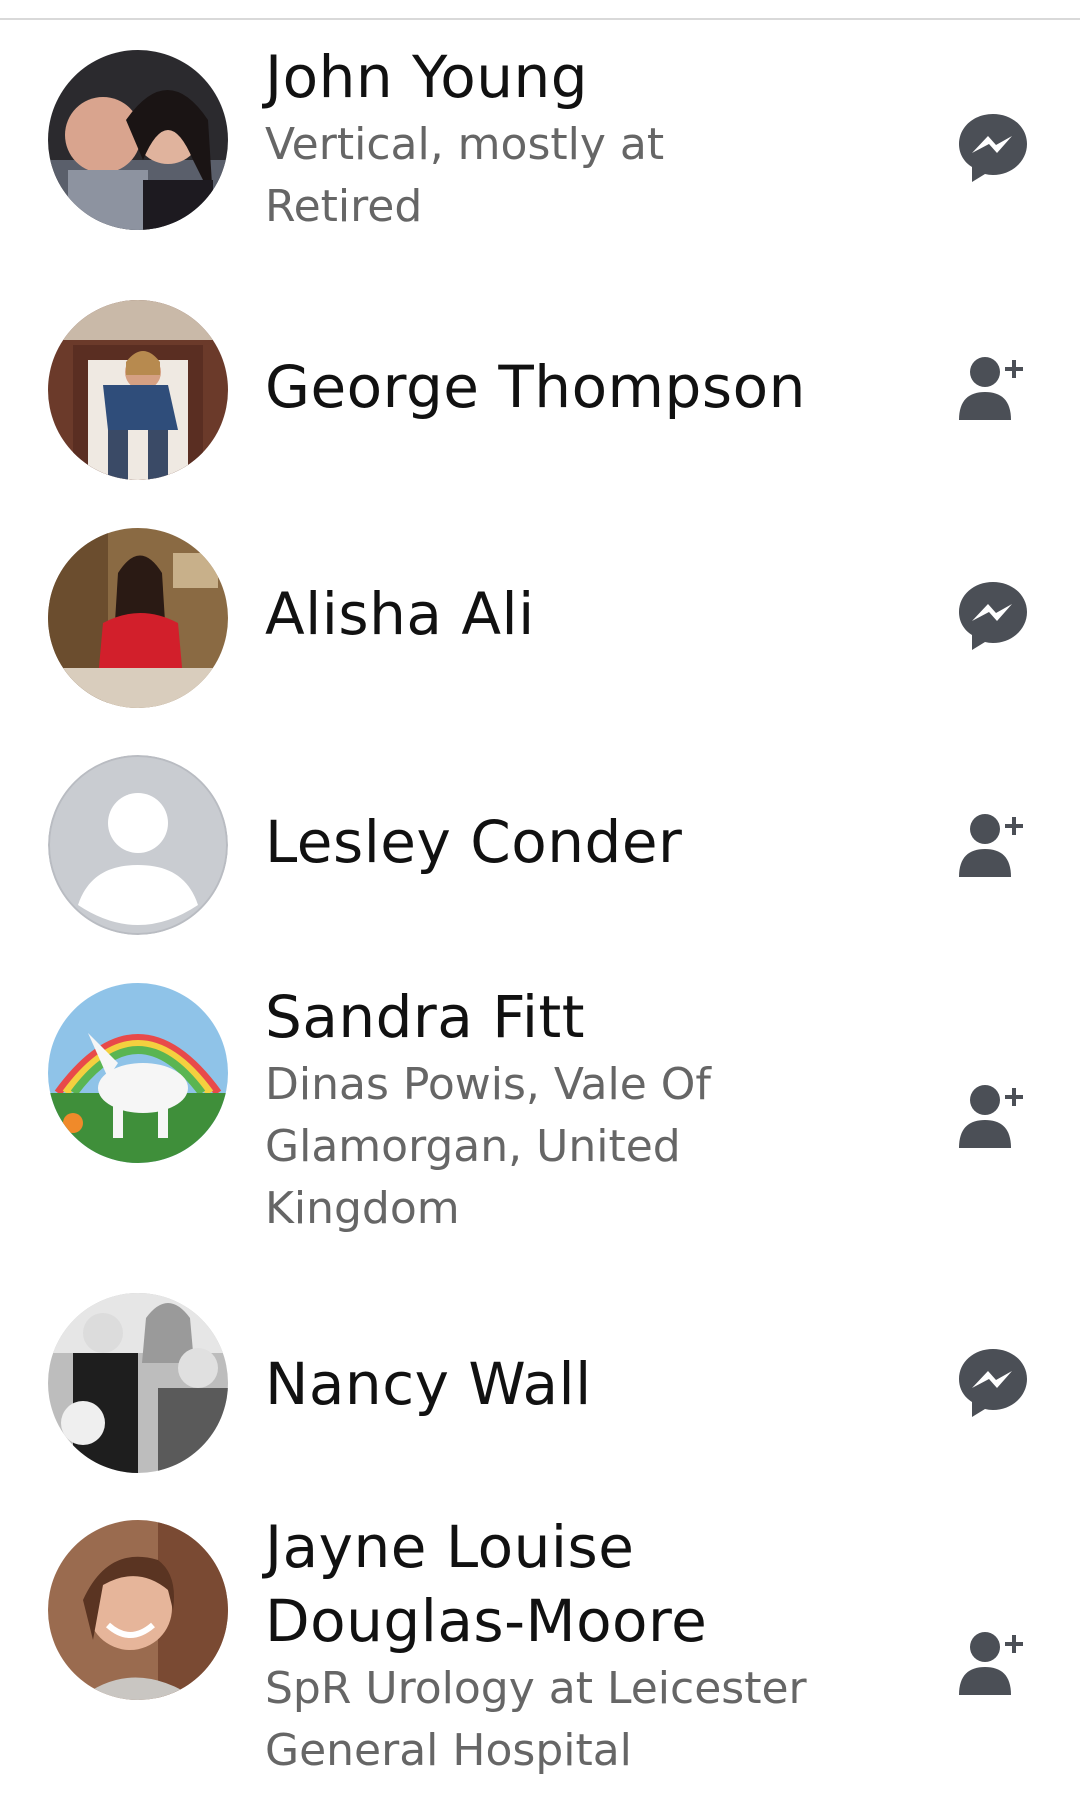 The image size is (1080, 1809). I want to click on list-item: George Thompson, so click(540, 395).